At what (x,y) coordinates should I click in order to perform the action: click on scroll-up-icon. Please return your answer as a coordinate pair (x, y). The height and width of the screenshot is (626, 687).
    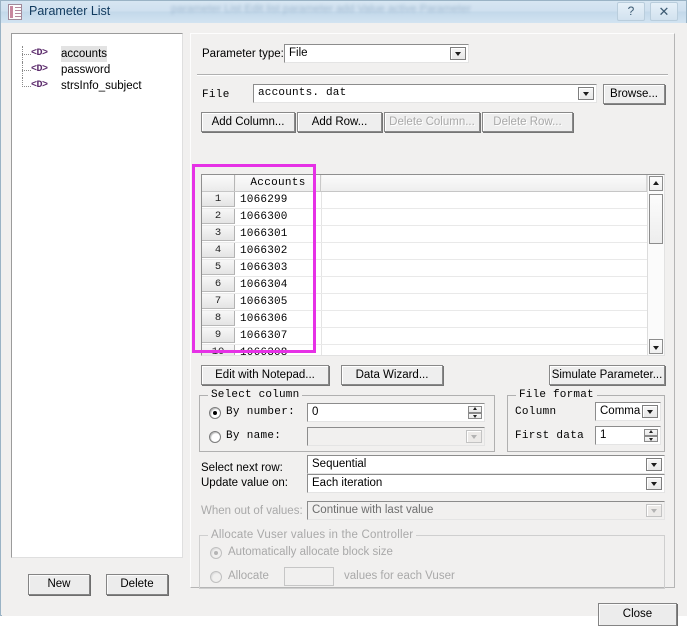
    Looking at the image, I should click on (656, 183).